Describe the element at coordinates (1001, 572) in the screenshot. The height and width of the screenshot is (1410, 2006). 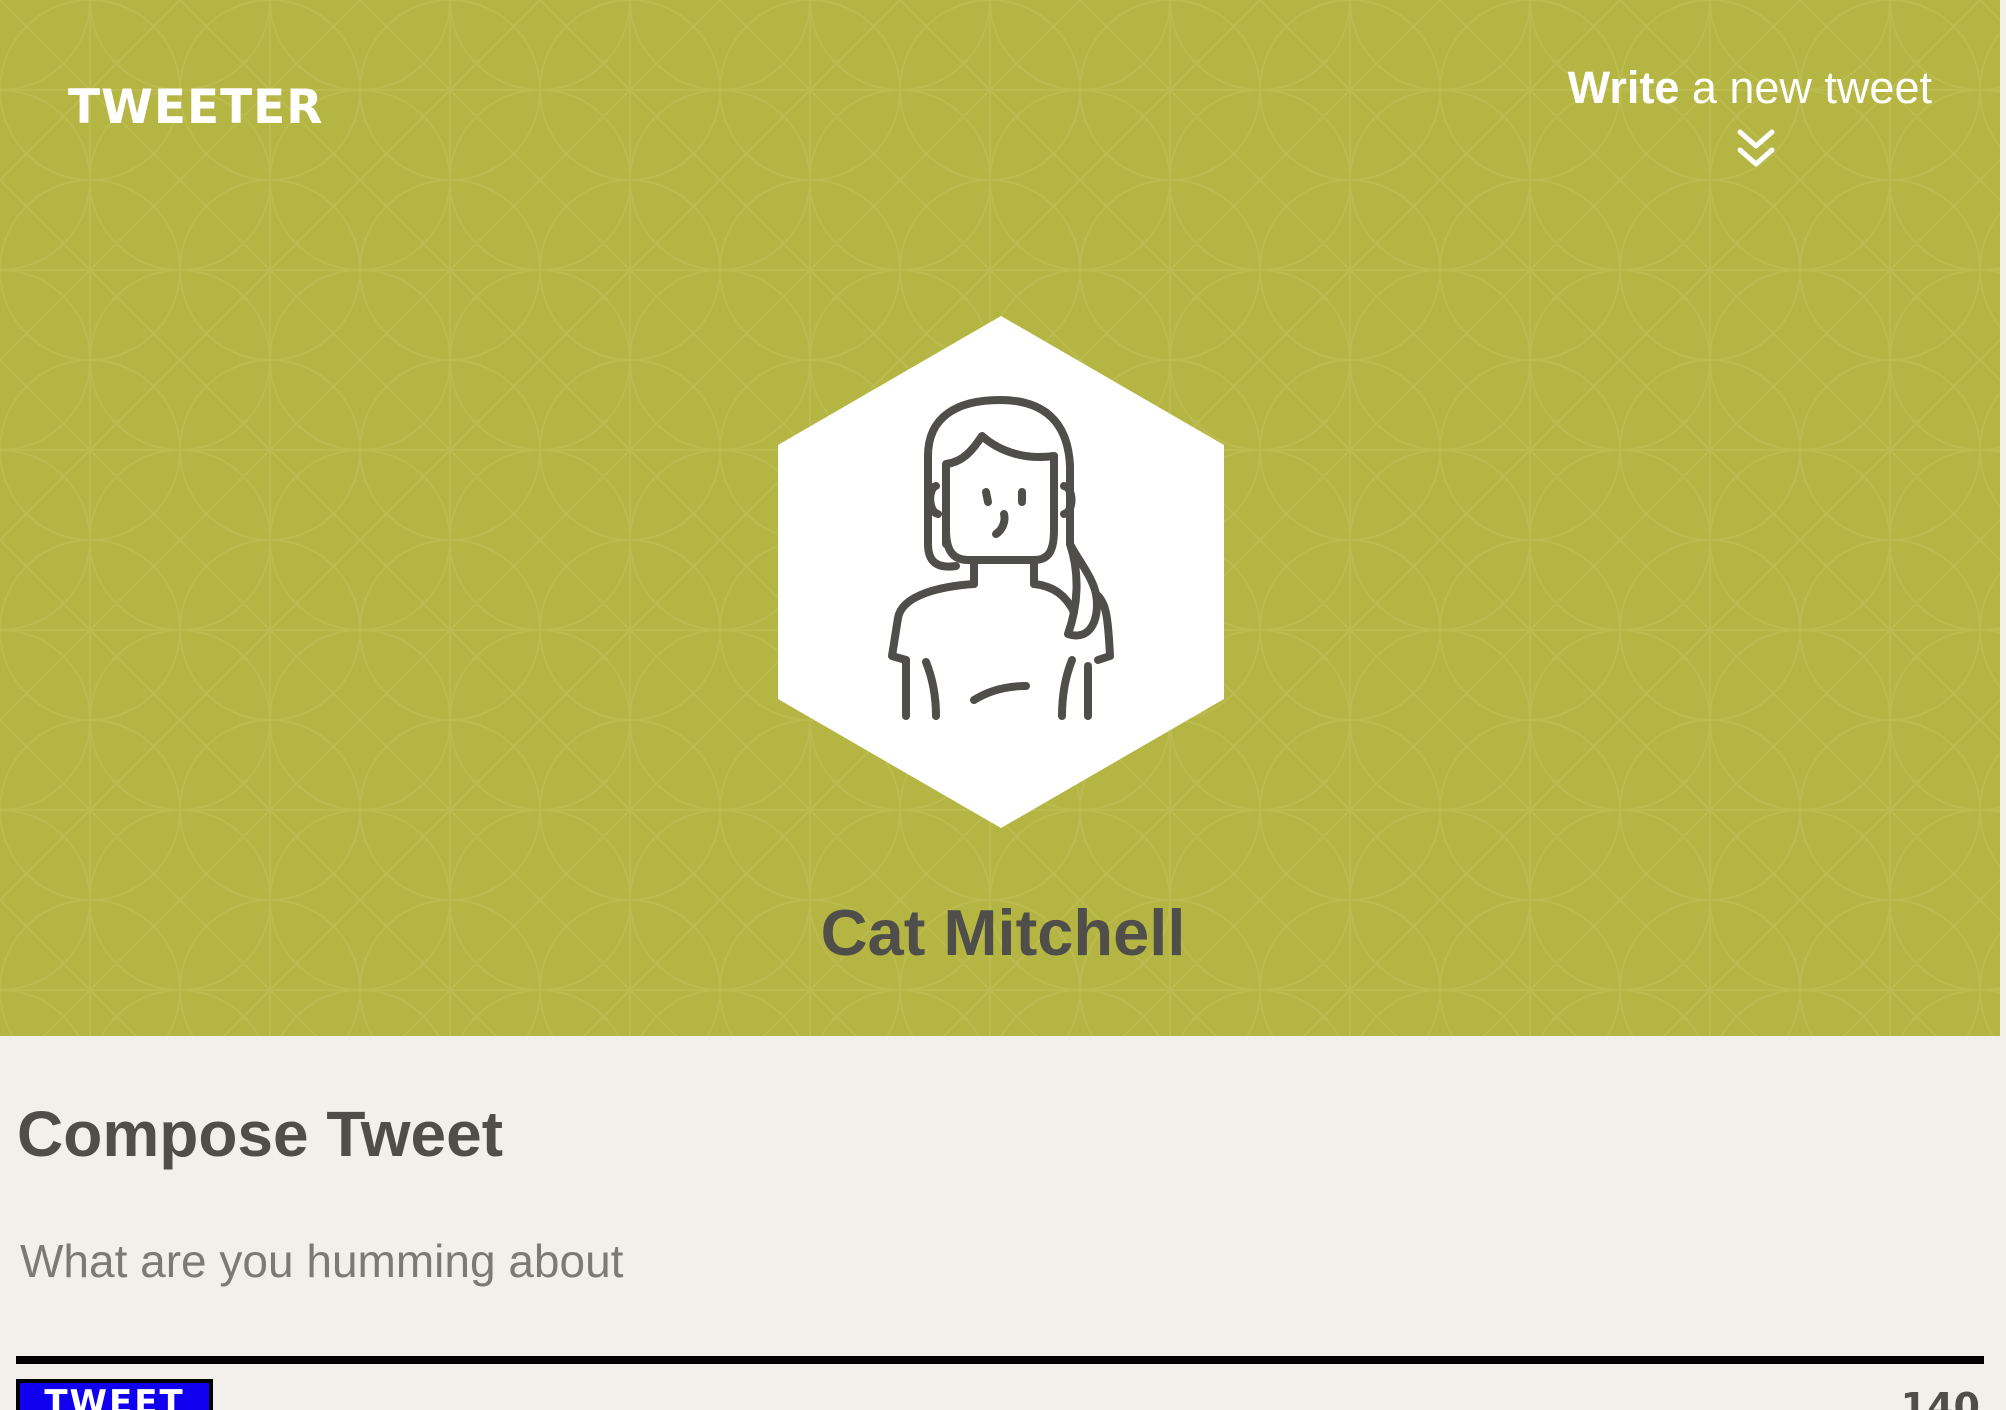
I see `woman-avatar-icon` at that location.